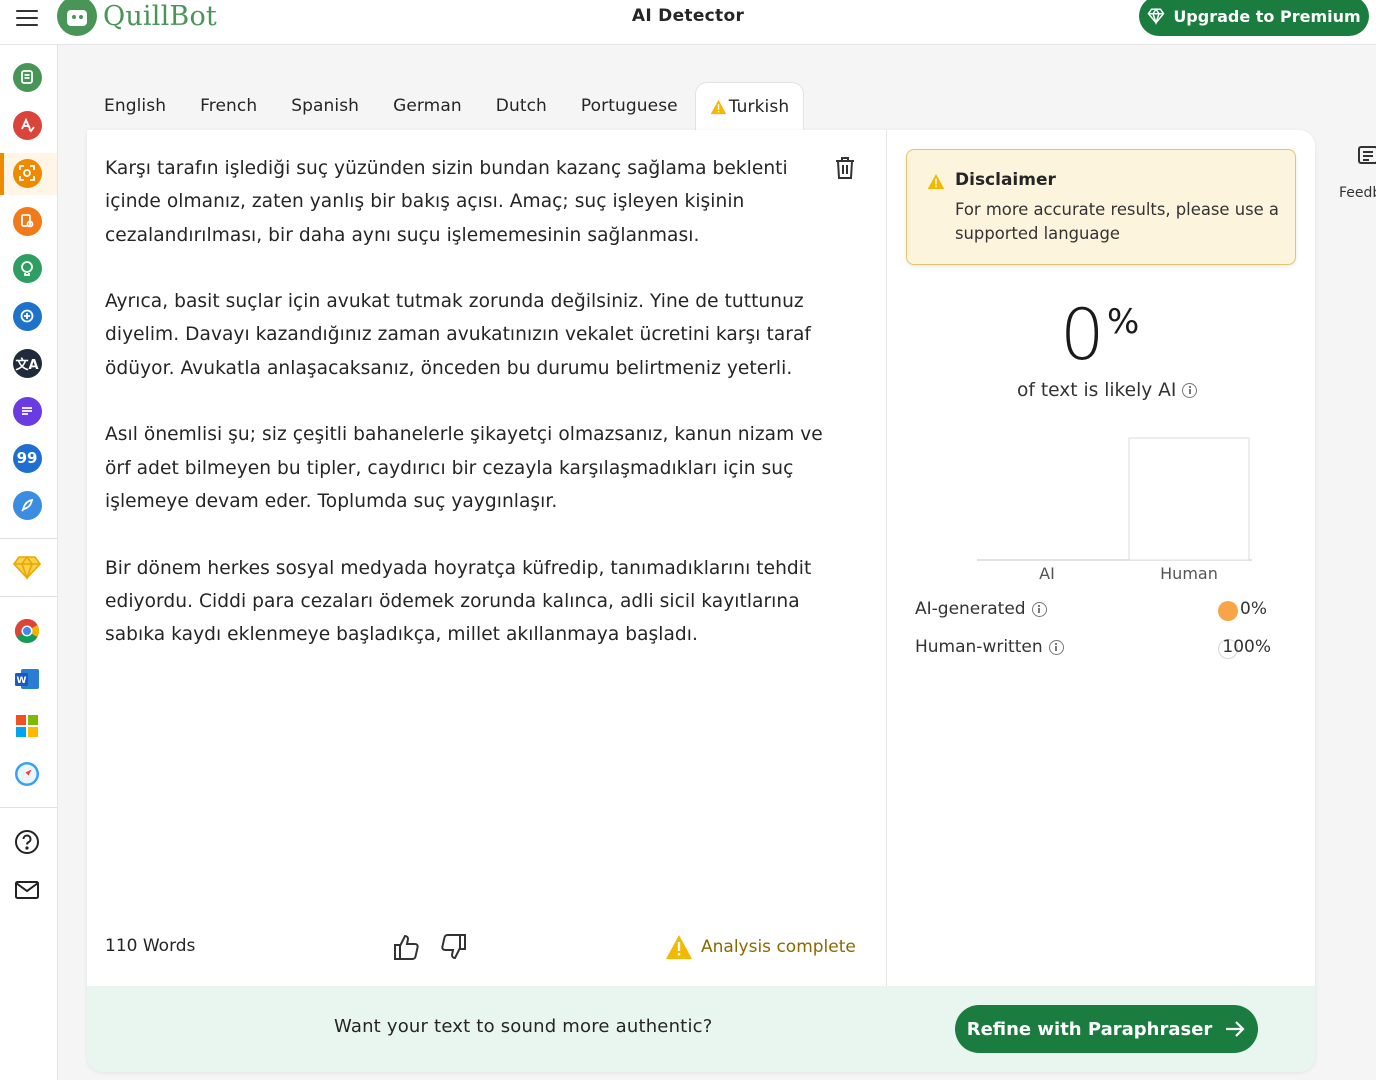 The image size is (1376, 1080). I want to click on sidebar-item-contact, so click(27, 890).